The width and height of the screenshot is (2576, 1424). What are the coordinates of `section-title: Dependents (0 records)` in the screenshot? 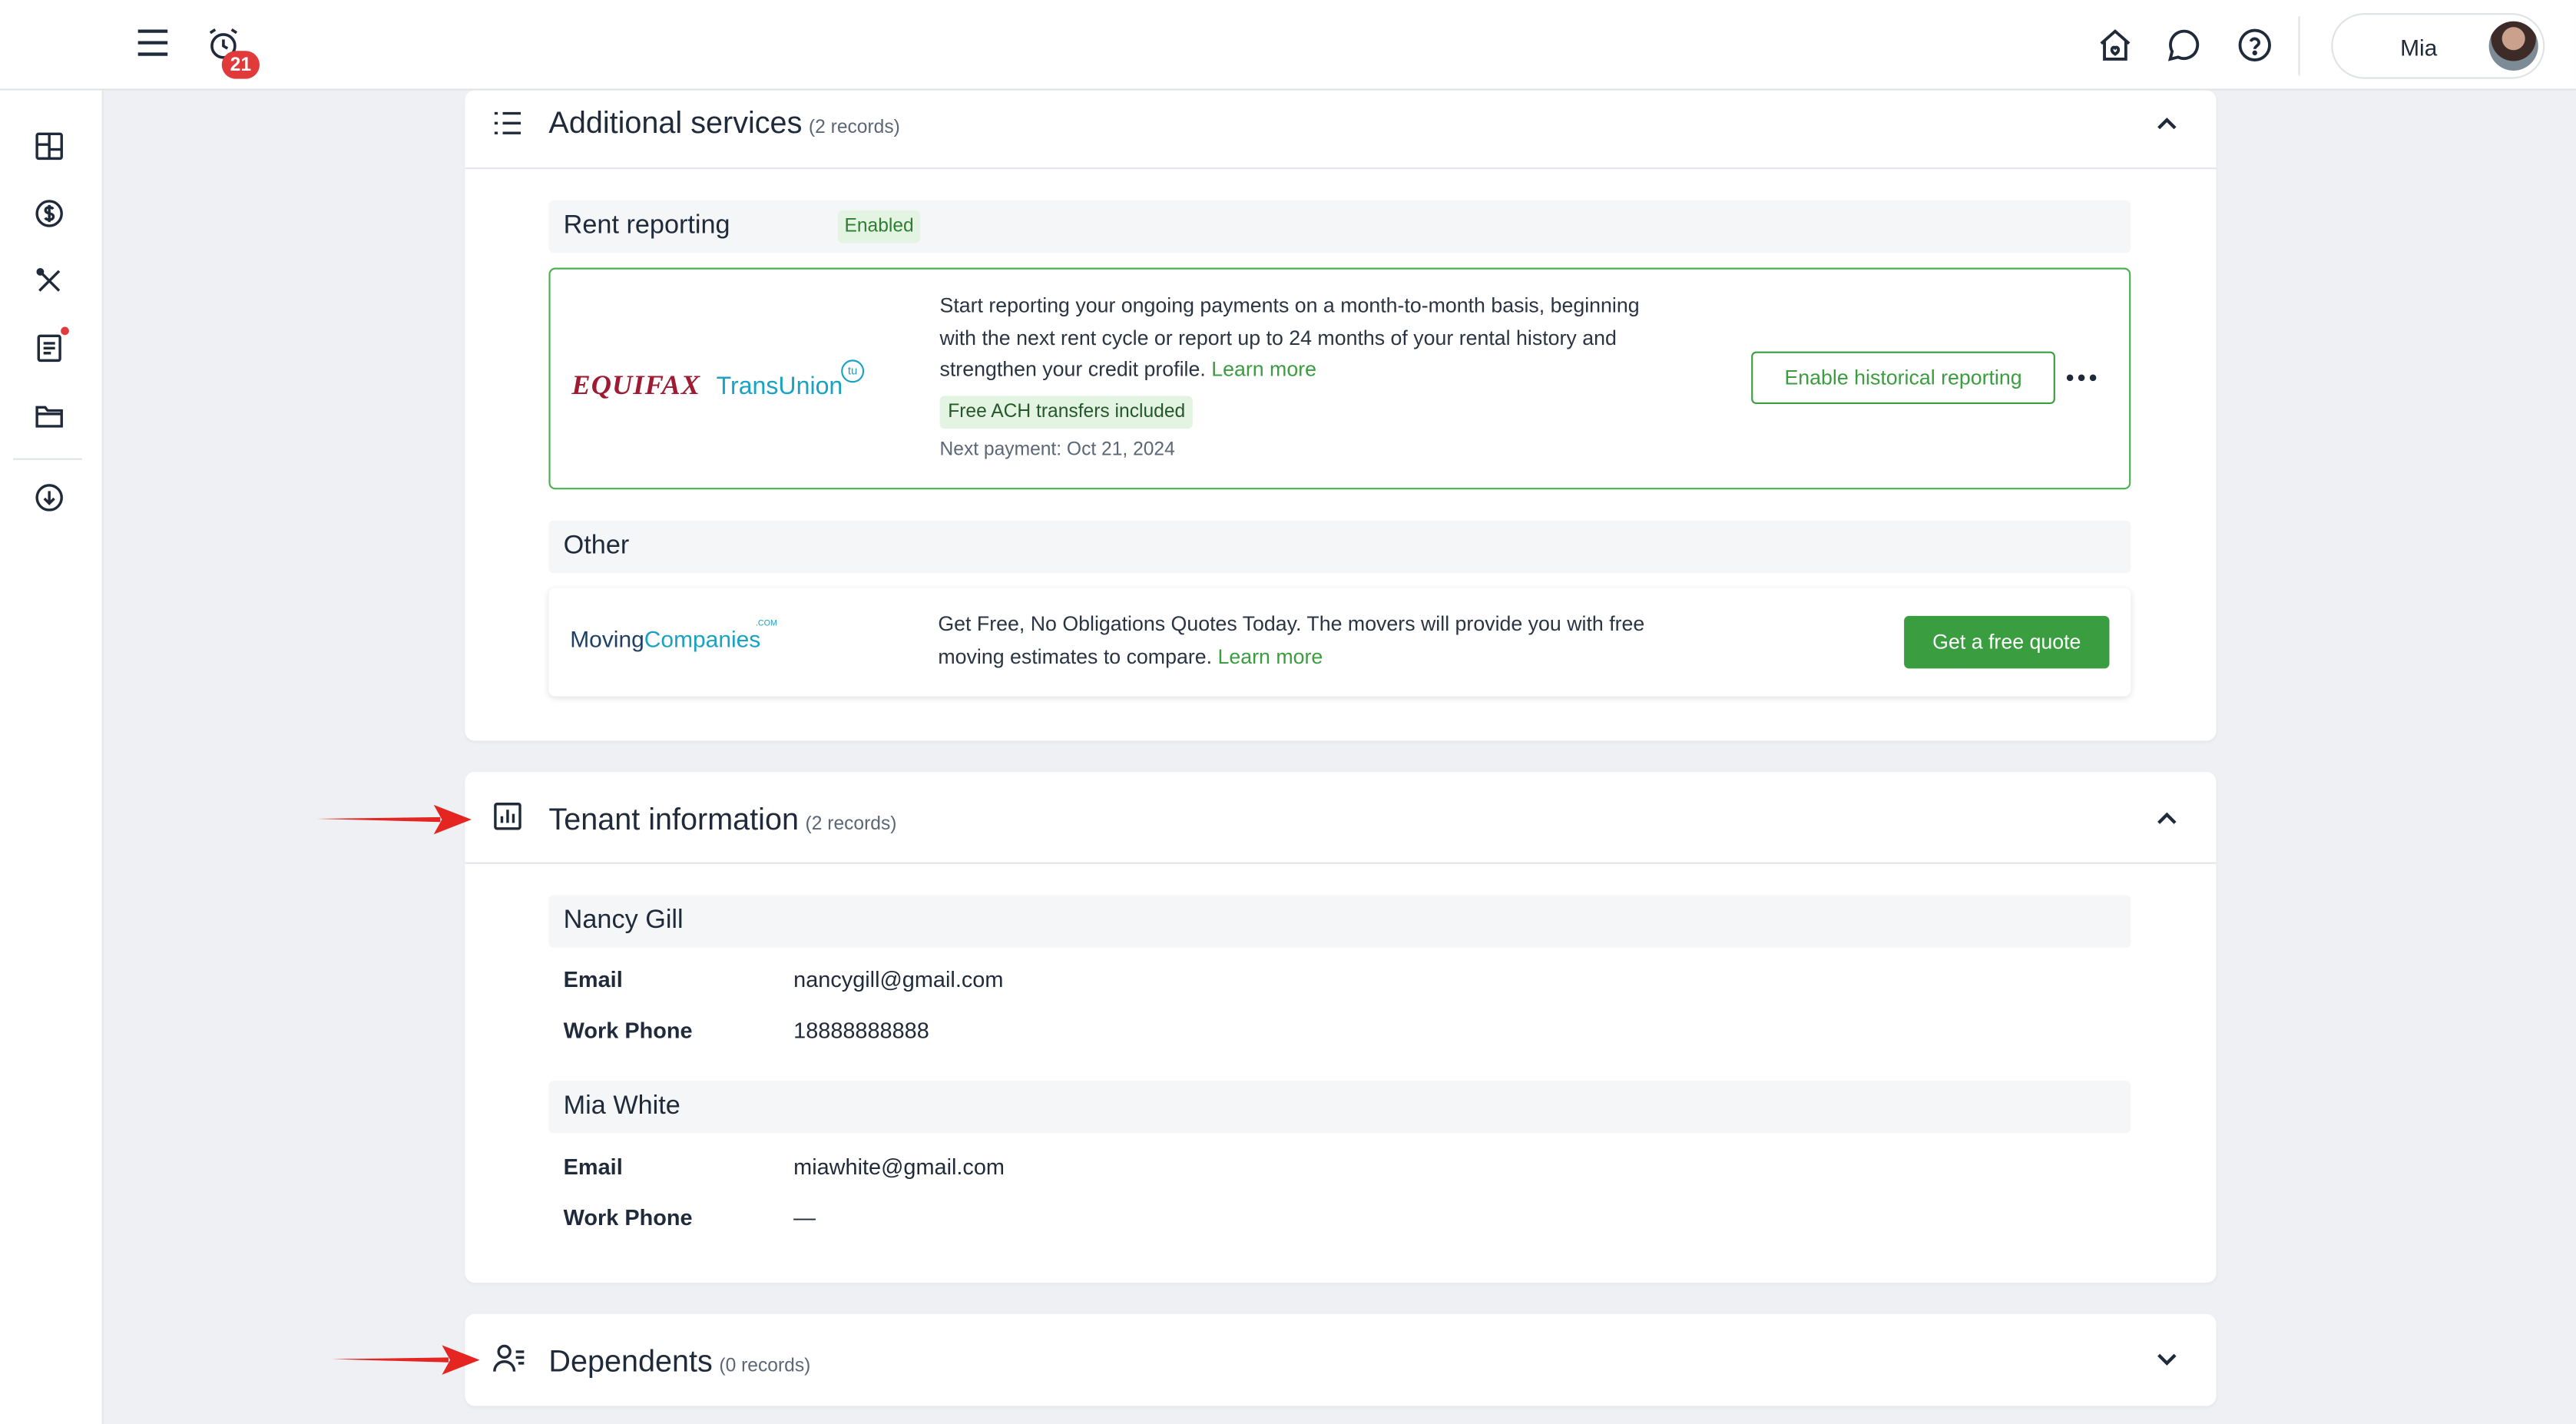 It's located at (679, 1361).